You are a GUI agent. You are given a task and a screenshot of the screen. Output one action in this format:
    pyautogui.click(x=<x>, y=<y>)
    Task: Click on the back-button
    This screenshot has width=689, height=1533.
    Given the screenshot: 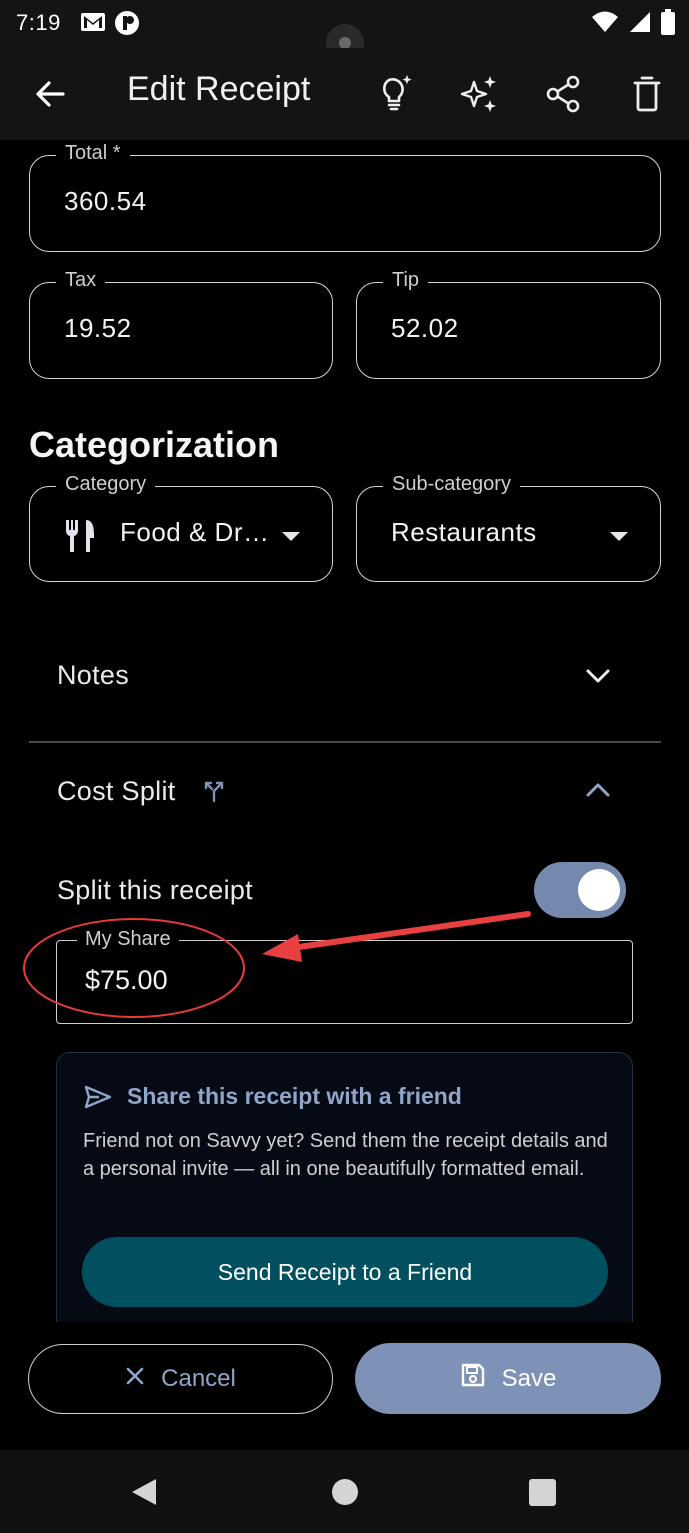 What is the action you would take?
    pyautogui.click(x=50, y=94)
    